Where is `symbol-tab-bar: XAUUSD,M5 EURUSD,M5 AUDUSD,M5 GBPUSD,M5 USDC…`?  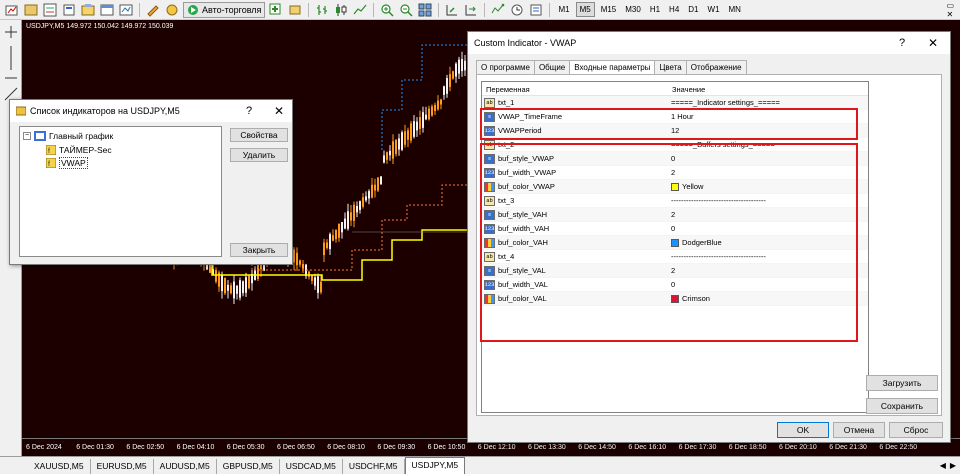
symbol-tab-bar: XAUUSD,M5 EURUSD,M5 AUDUSD,M5 GBPUSD,M5 USDC… is located at coordinates (480, 465).